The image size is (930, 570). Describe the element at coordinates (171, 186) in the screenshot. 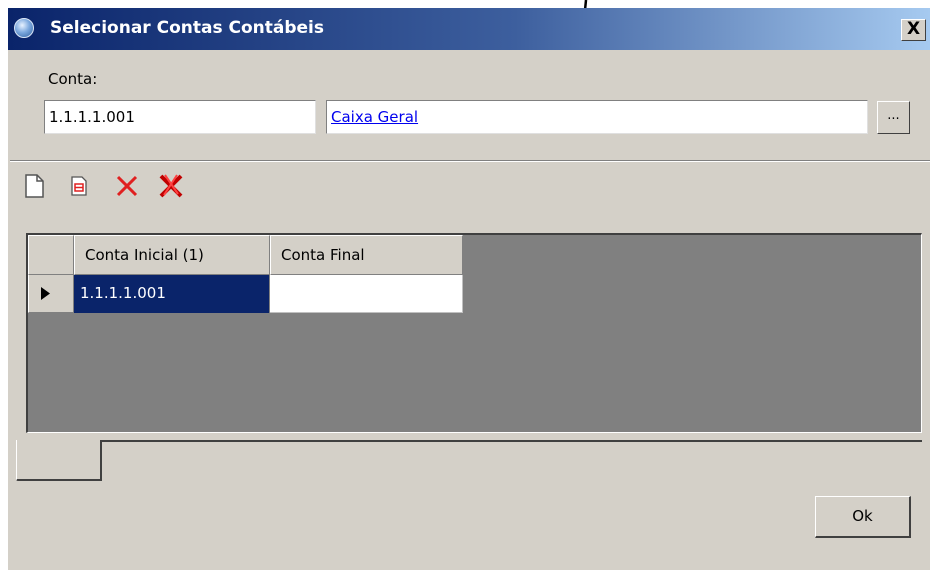

I see `delete-all-icon` at that location.